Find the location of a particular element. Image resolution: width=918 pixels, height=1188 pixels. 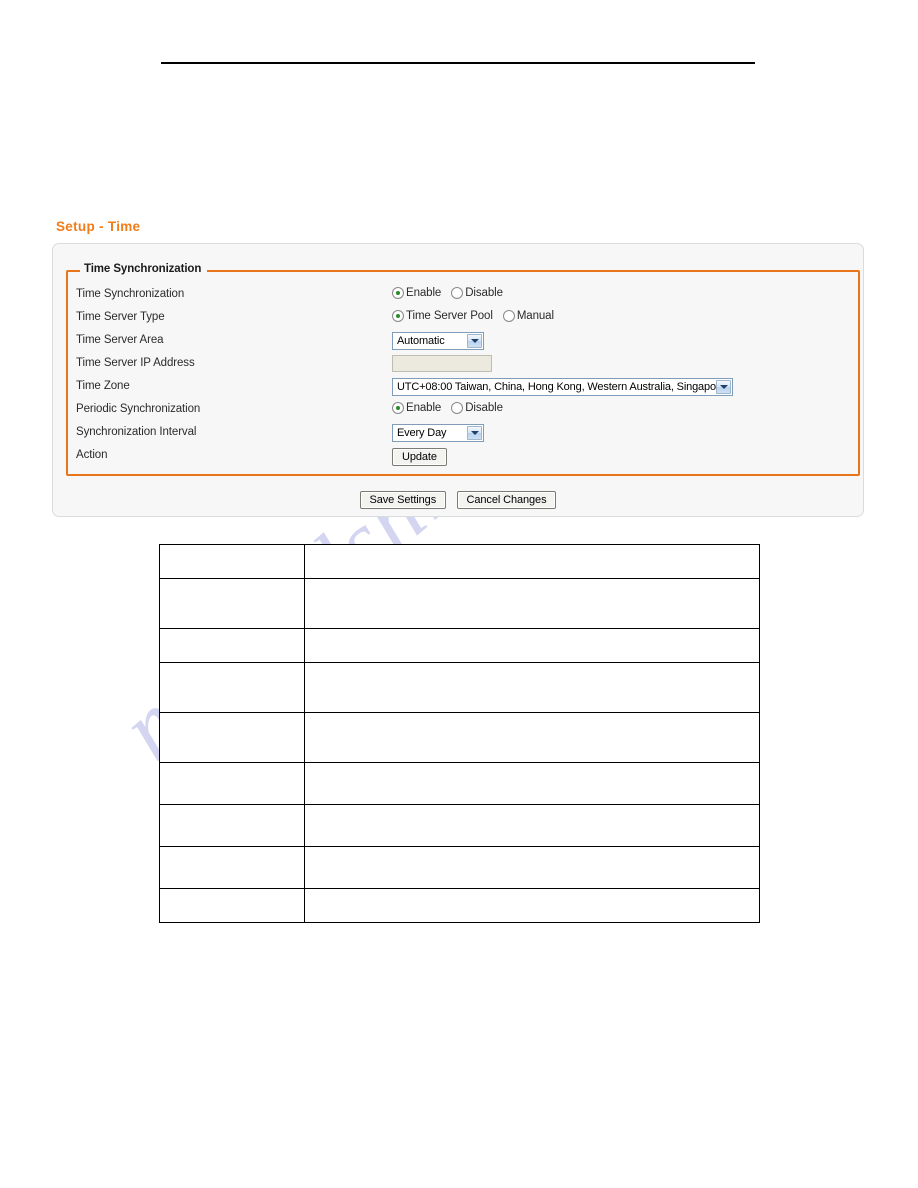

select-value: Automatic is located at coordinates (421, 341).